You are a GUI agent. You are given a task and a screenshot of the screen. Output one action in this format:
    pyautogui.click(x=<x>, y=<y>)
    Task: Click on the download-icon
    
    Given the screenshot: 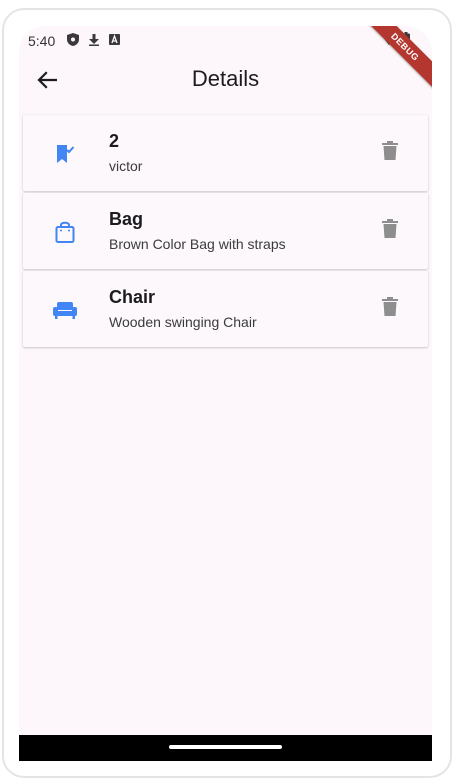 What is the action you would take?
    pyautogui.click(x=94, y=39)
    